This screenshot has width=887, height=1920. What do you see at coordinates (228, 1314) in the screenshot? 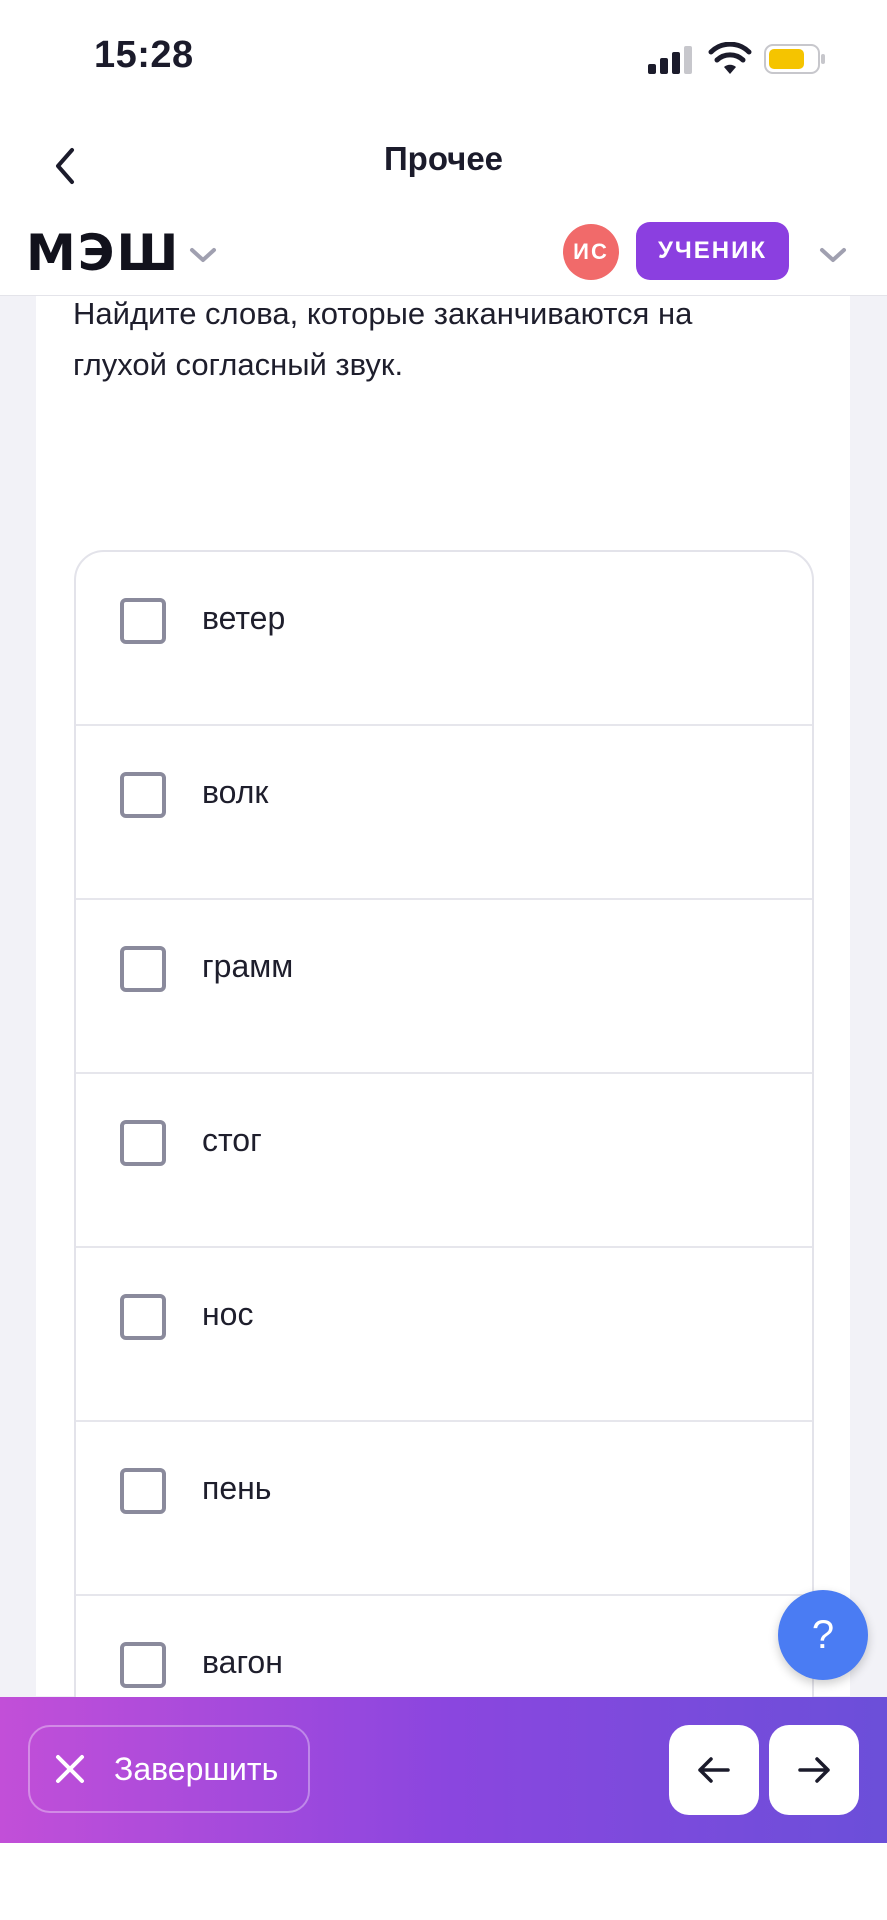
I see `option-label: нос` at bounding box center [228, 1314].